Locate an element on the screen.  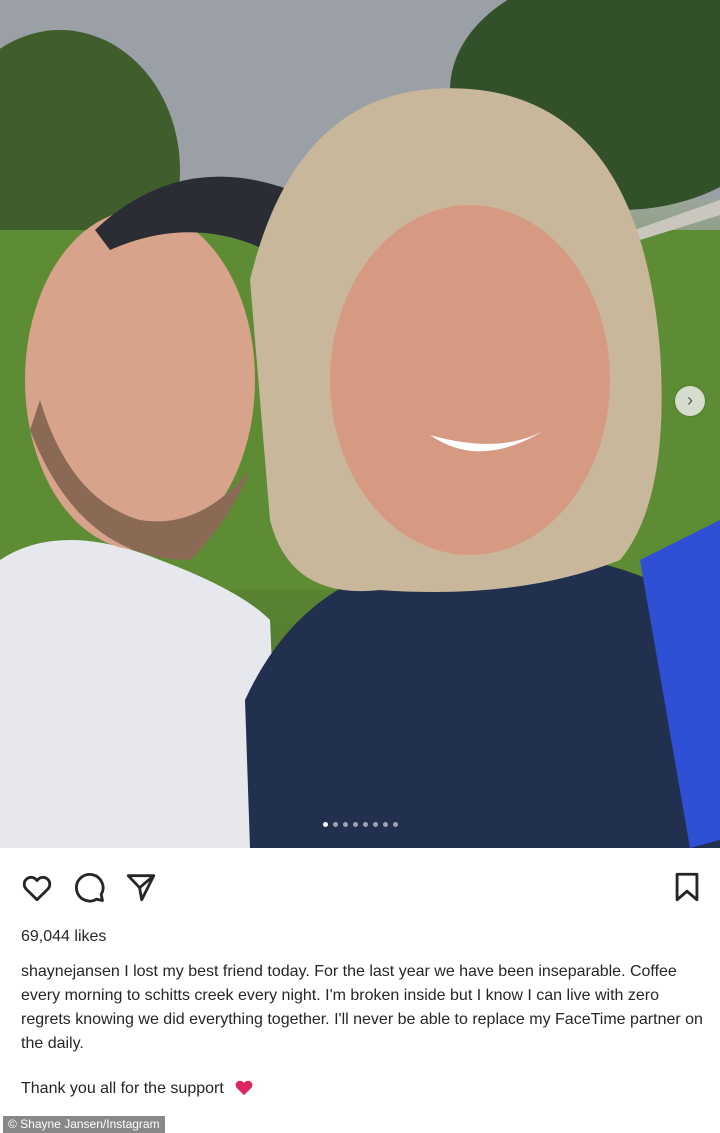
paper-plane-icon is located at coordinates (141, 888).